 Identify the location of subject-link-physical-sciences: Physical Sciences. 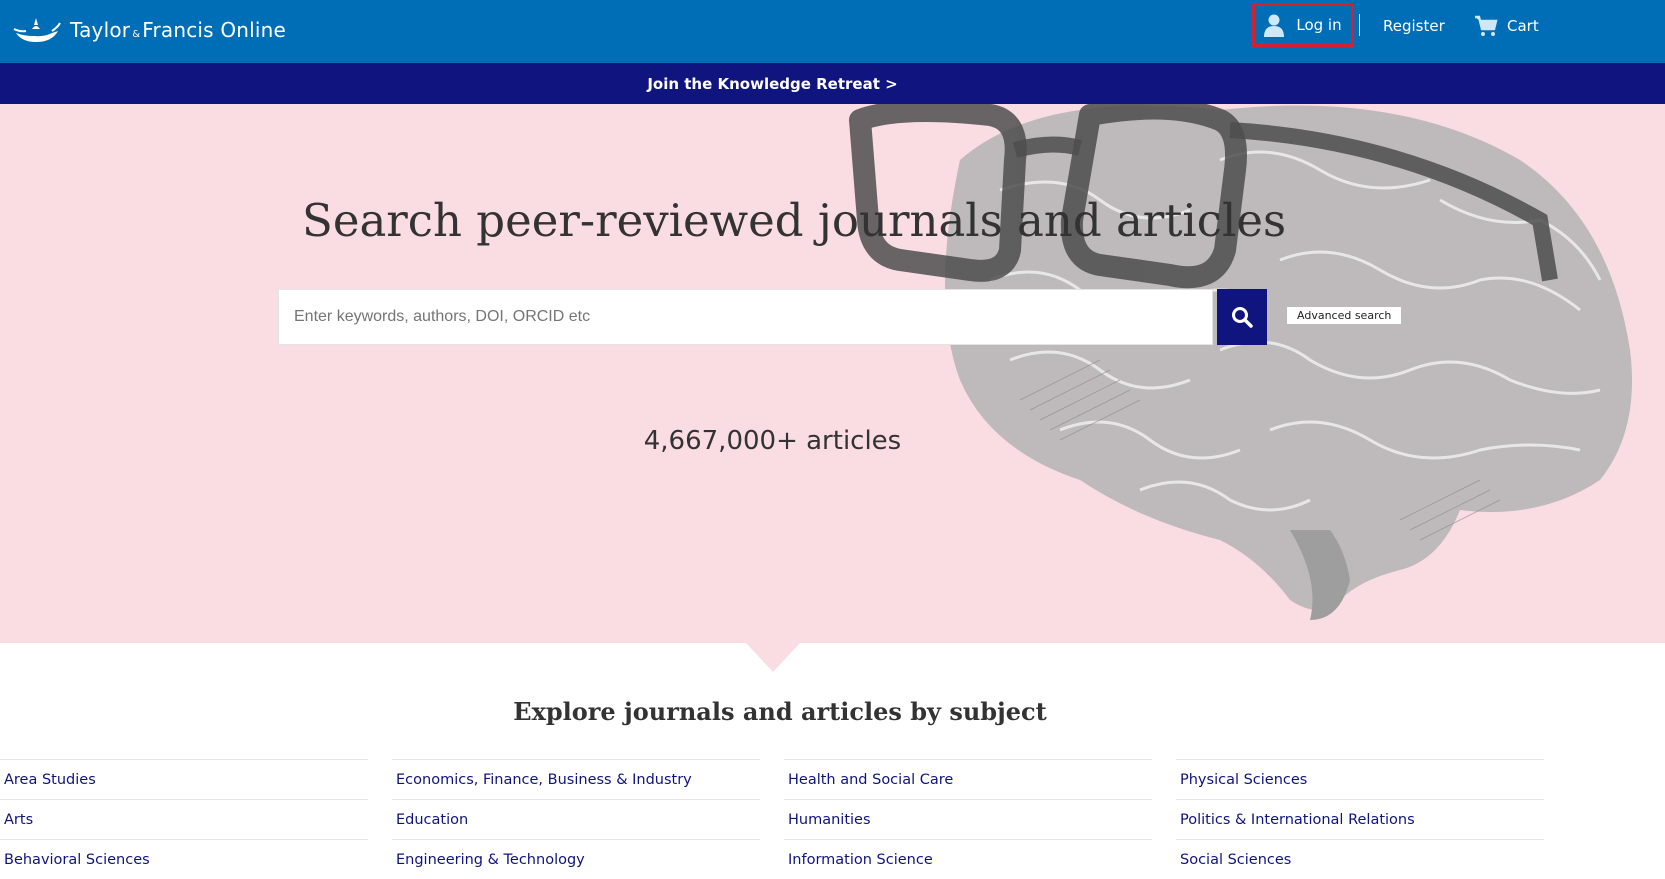
(1360, 779).